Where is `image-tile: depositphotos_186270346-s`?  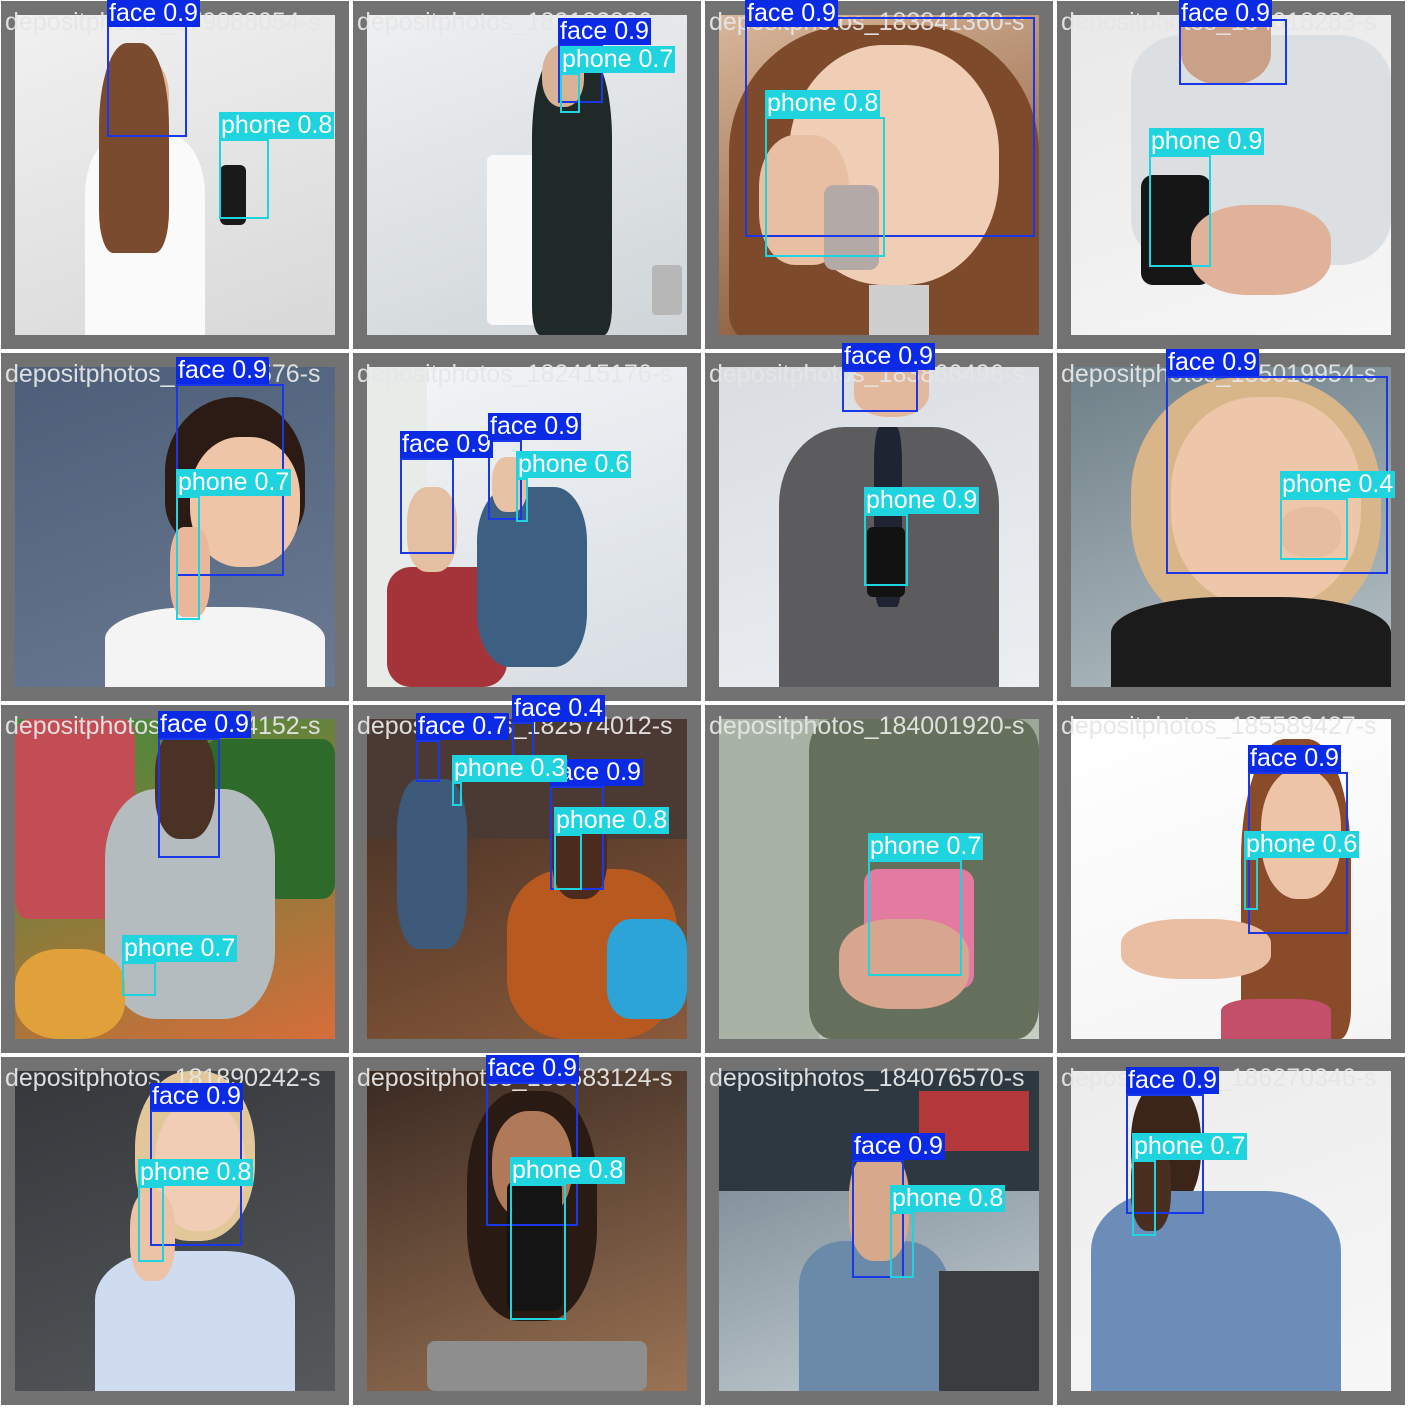
image-tile: depositphotos_186270346-s is located at coordinates (1231, 1231).